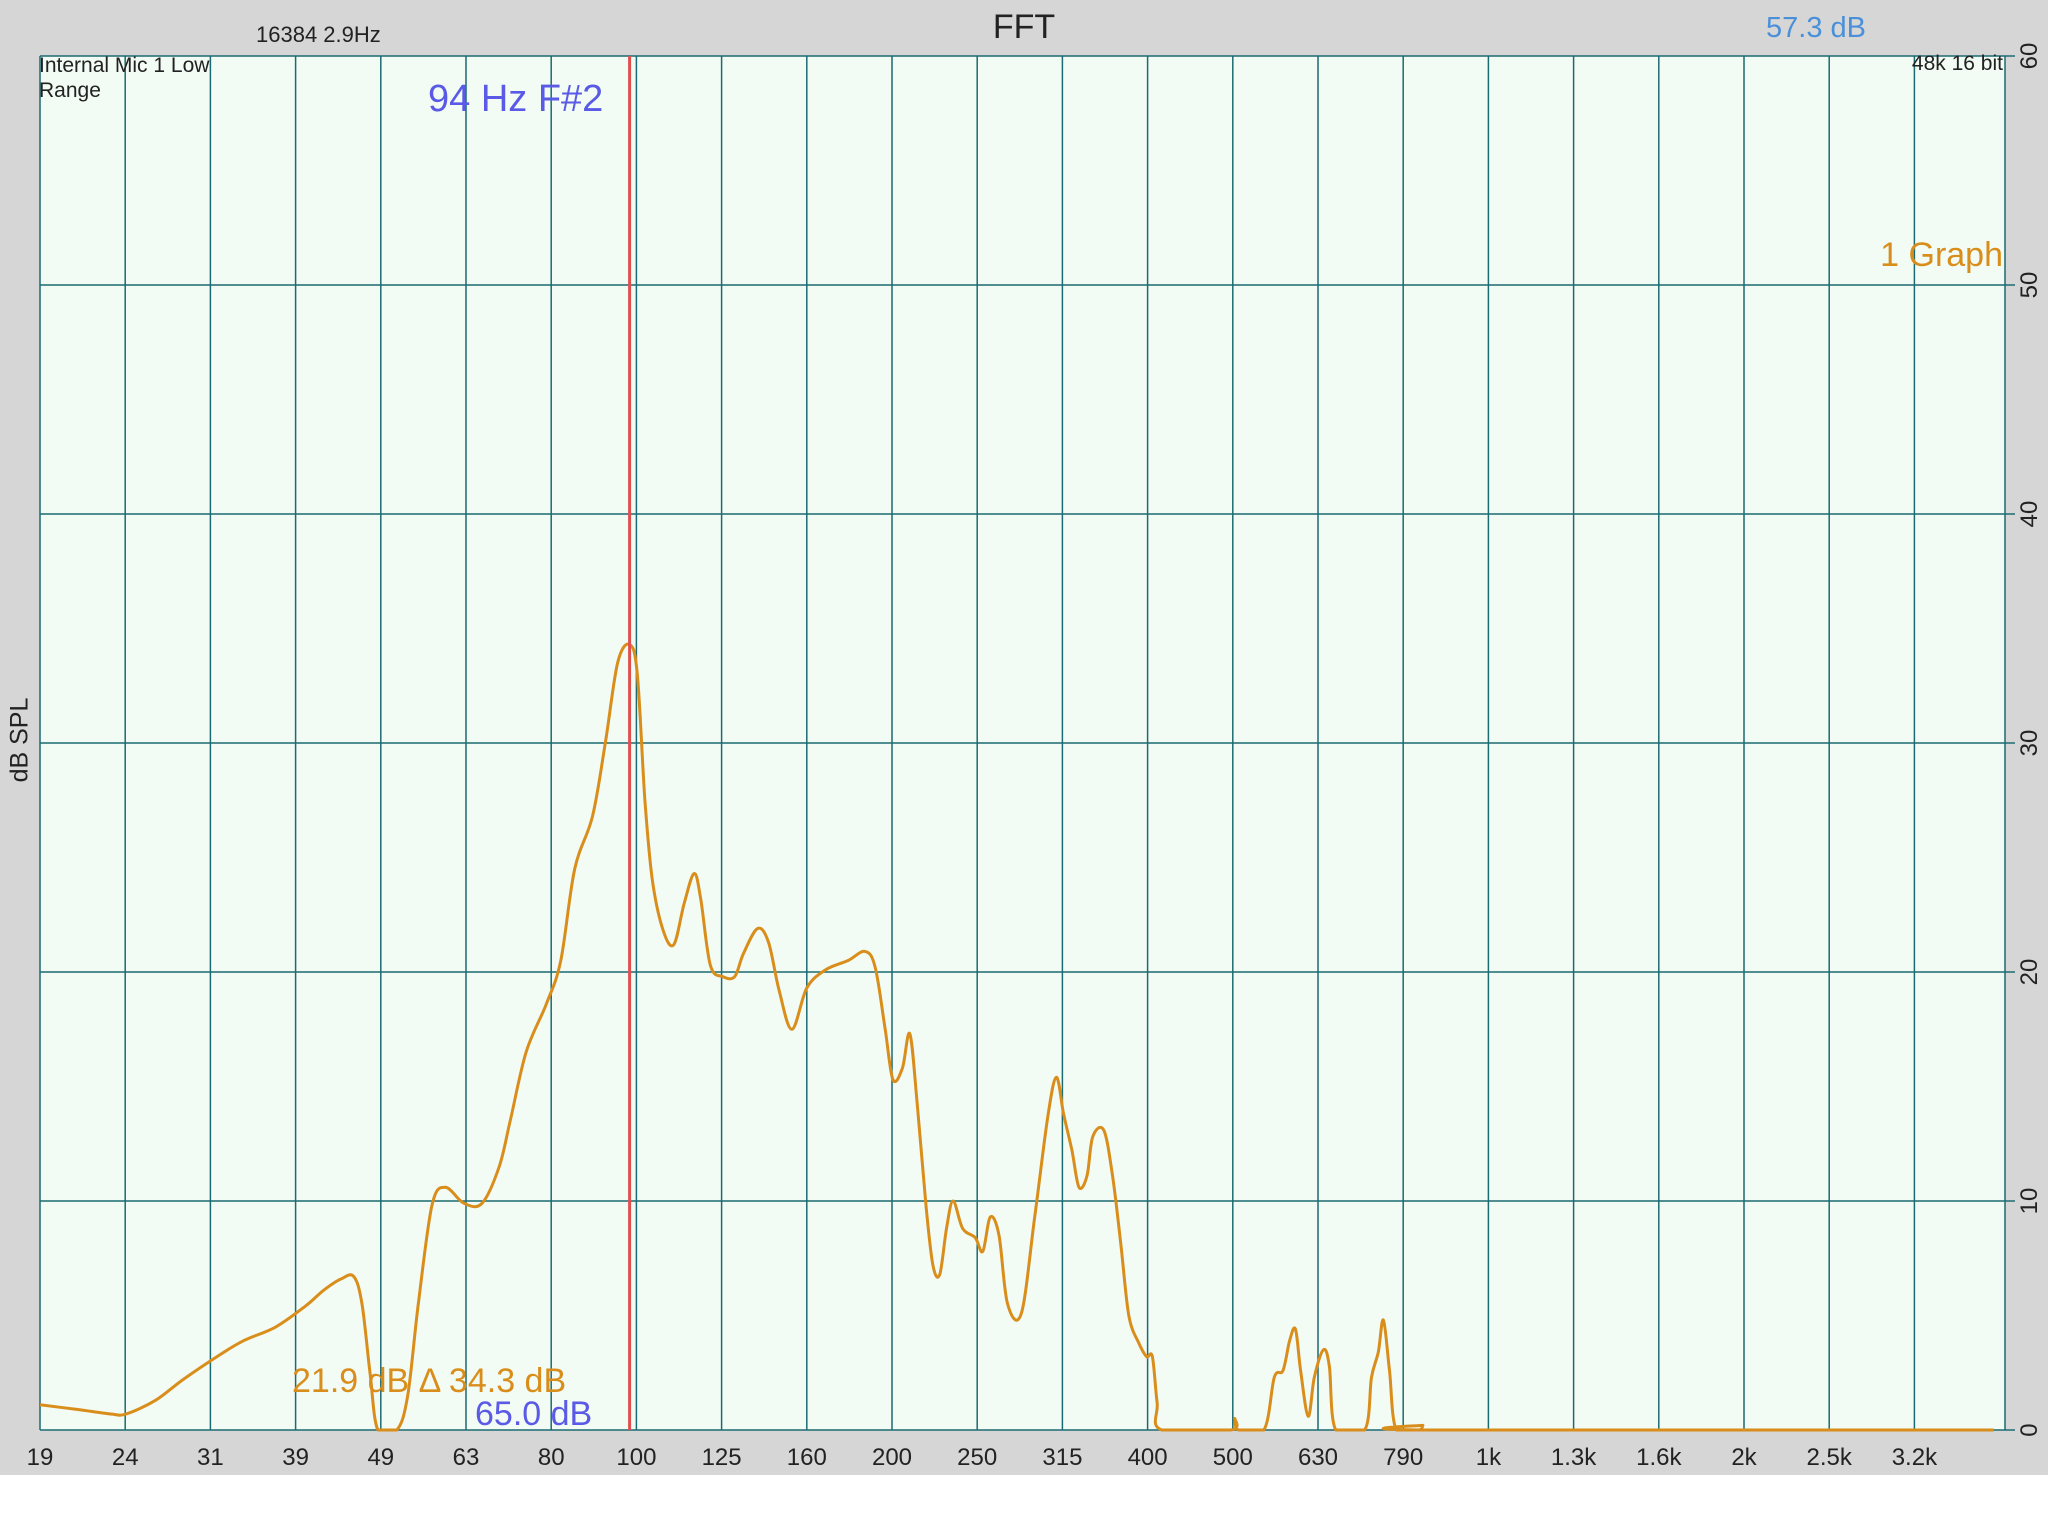  I want to click on x-tick-label: 400, so click(1148, 1457).